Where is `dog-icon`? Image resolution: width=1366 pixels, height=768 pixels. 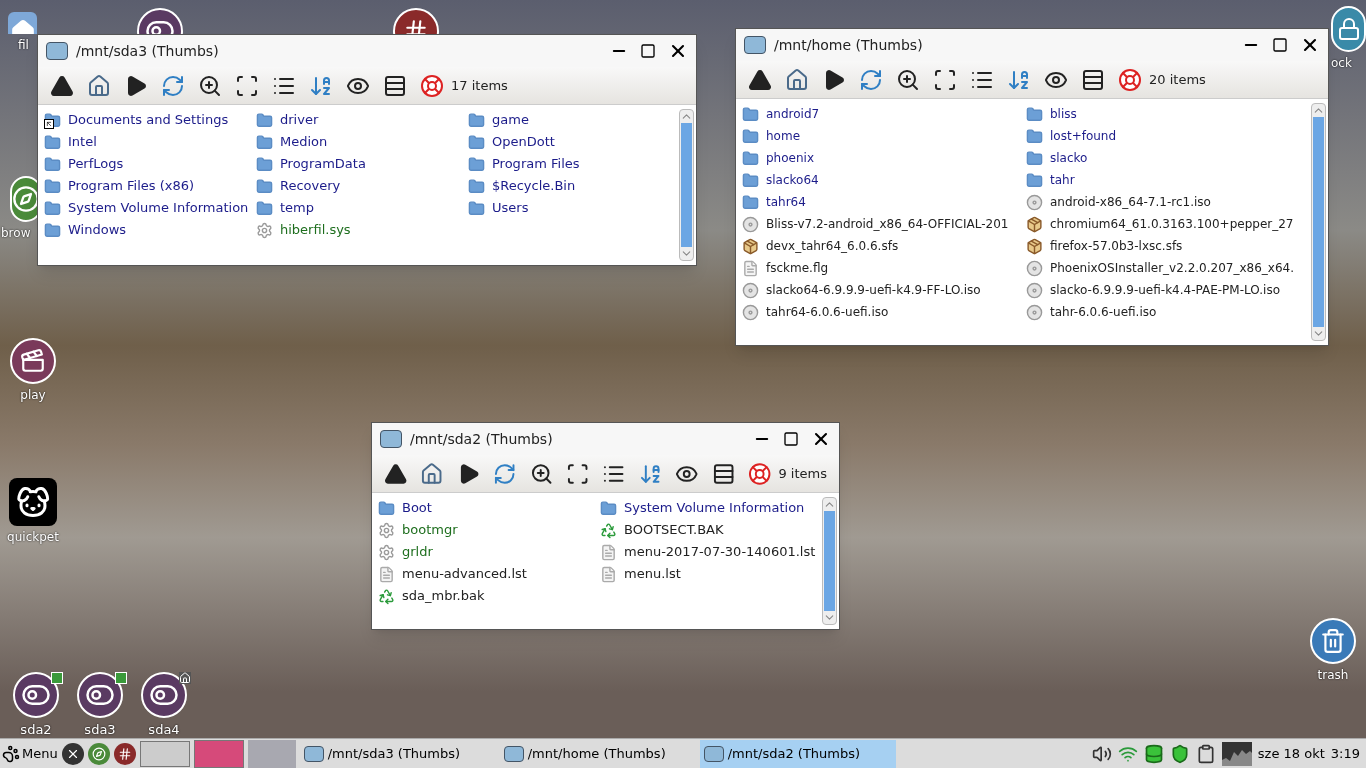
dog-icon is located at coordinates (33, 502).